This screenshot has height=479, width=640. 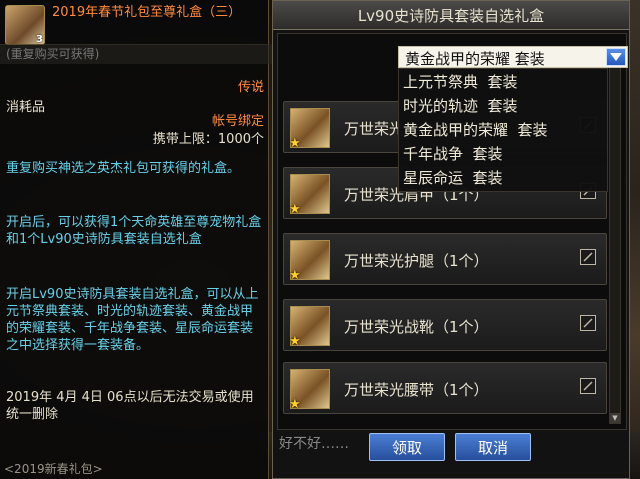 I want to click on item-name: 万世荣光护腿（1个）, so click(x=416, y=261).